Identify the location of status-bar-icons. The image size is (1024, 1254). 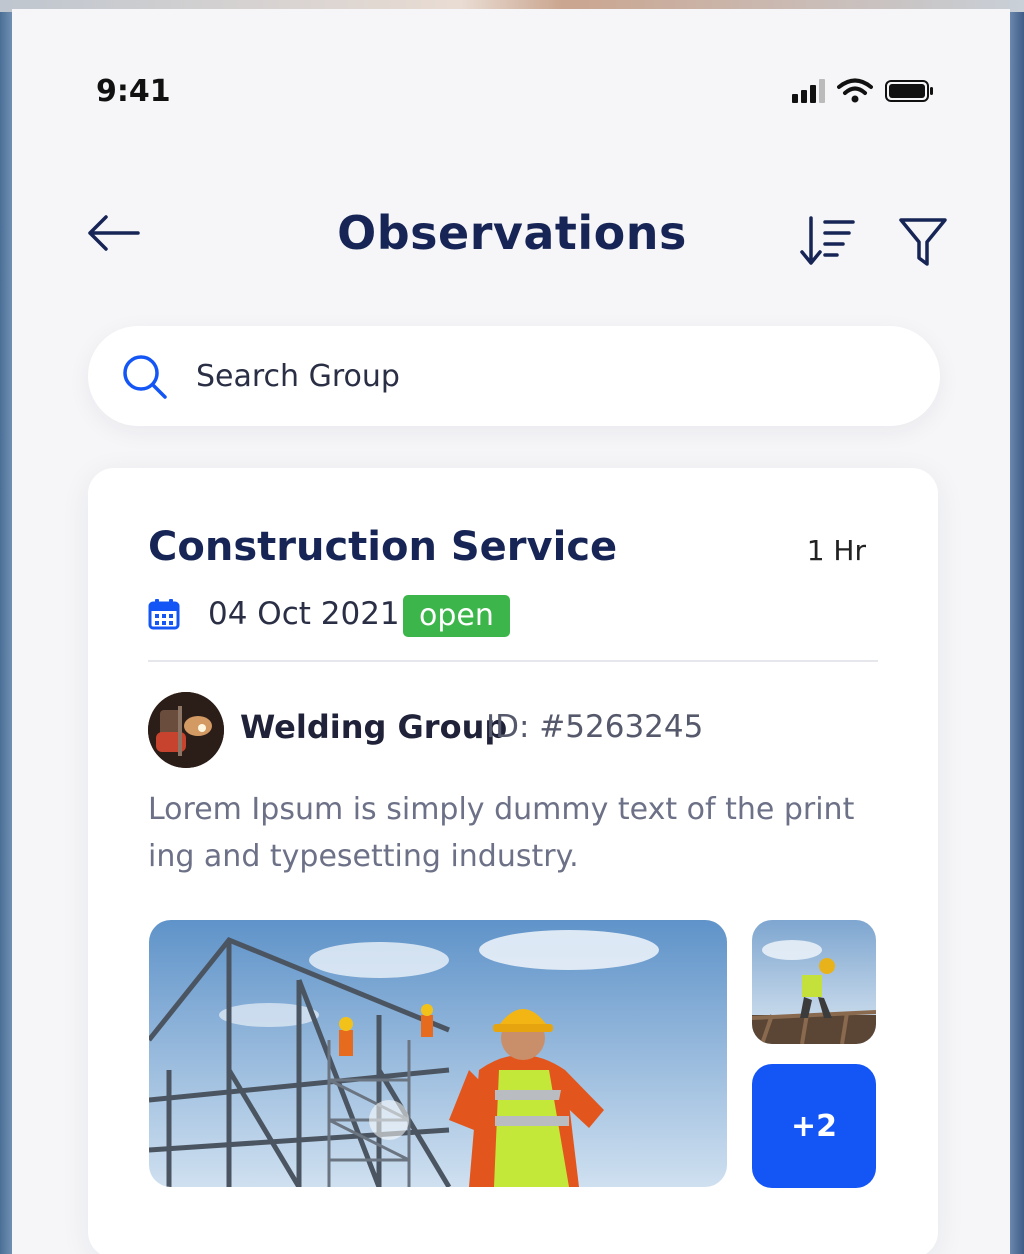
(862, 91).